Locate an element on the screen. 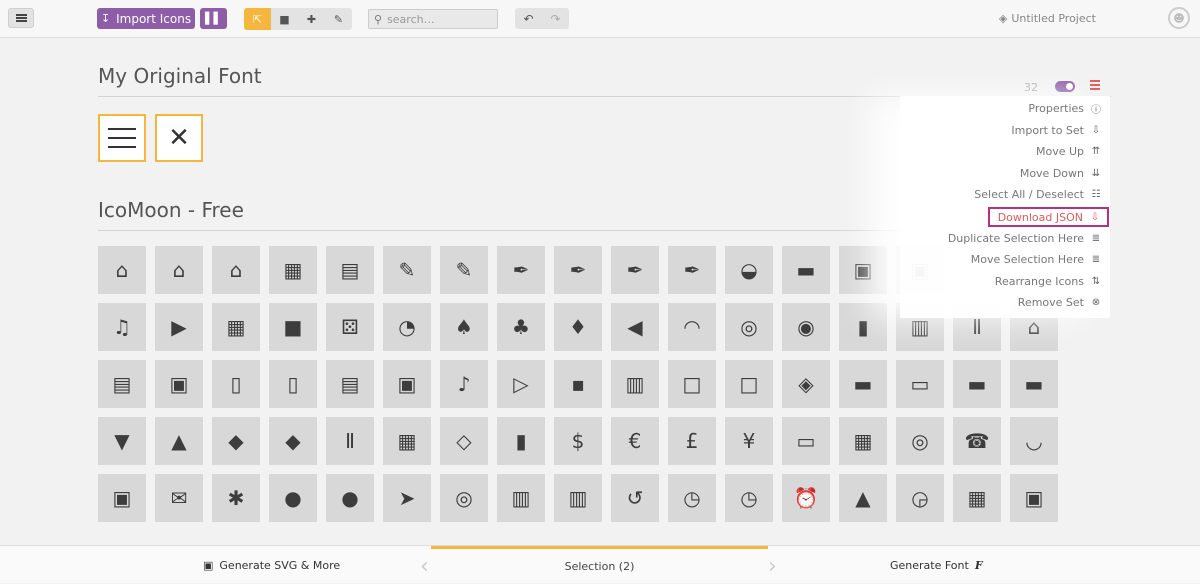 Image resolution: width=1200 pixels, height=584 pixels. icon-grid-cell: ◇ is located at coordinates (464, 441).